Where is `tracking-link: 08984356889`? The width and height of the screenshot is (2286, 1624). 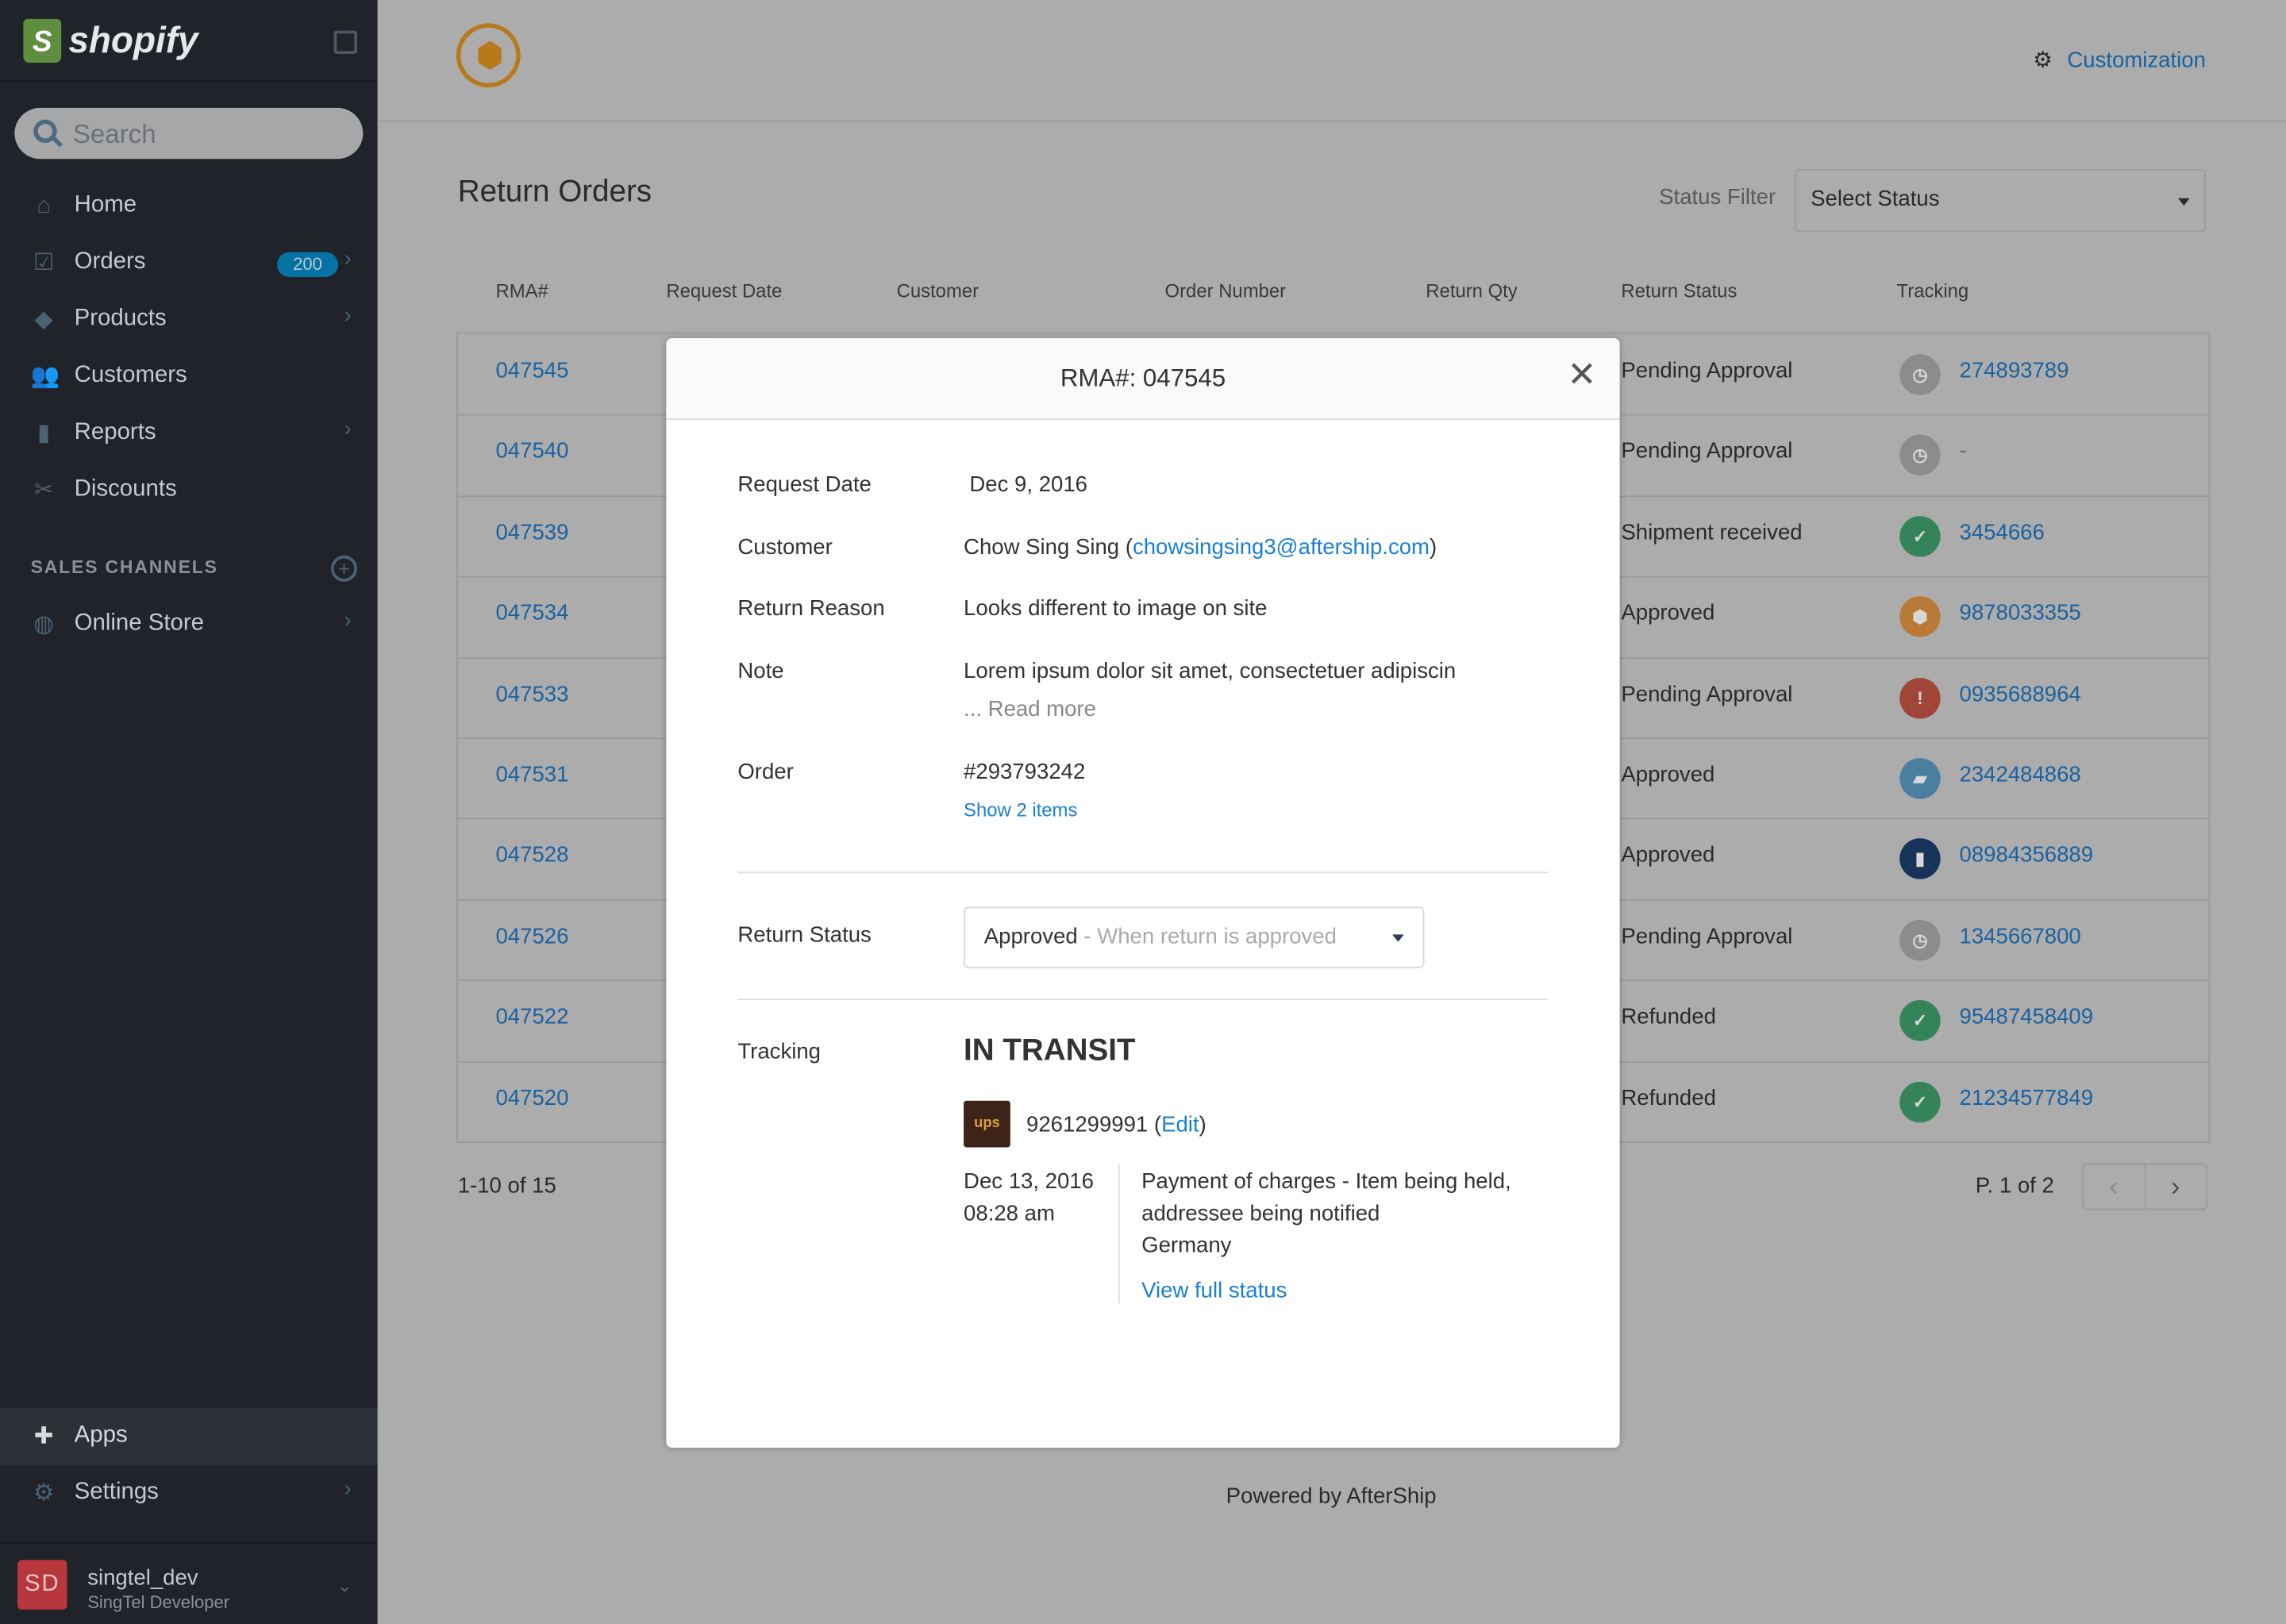 tracking-link: 08984356889 is located at coordinates (2027, 855).